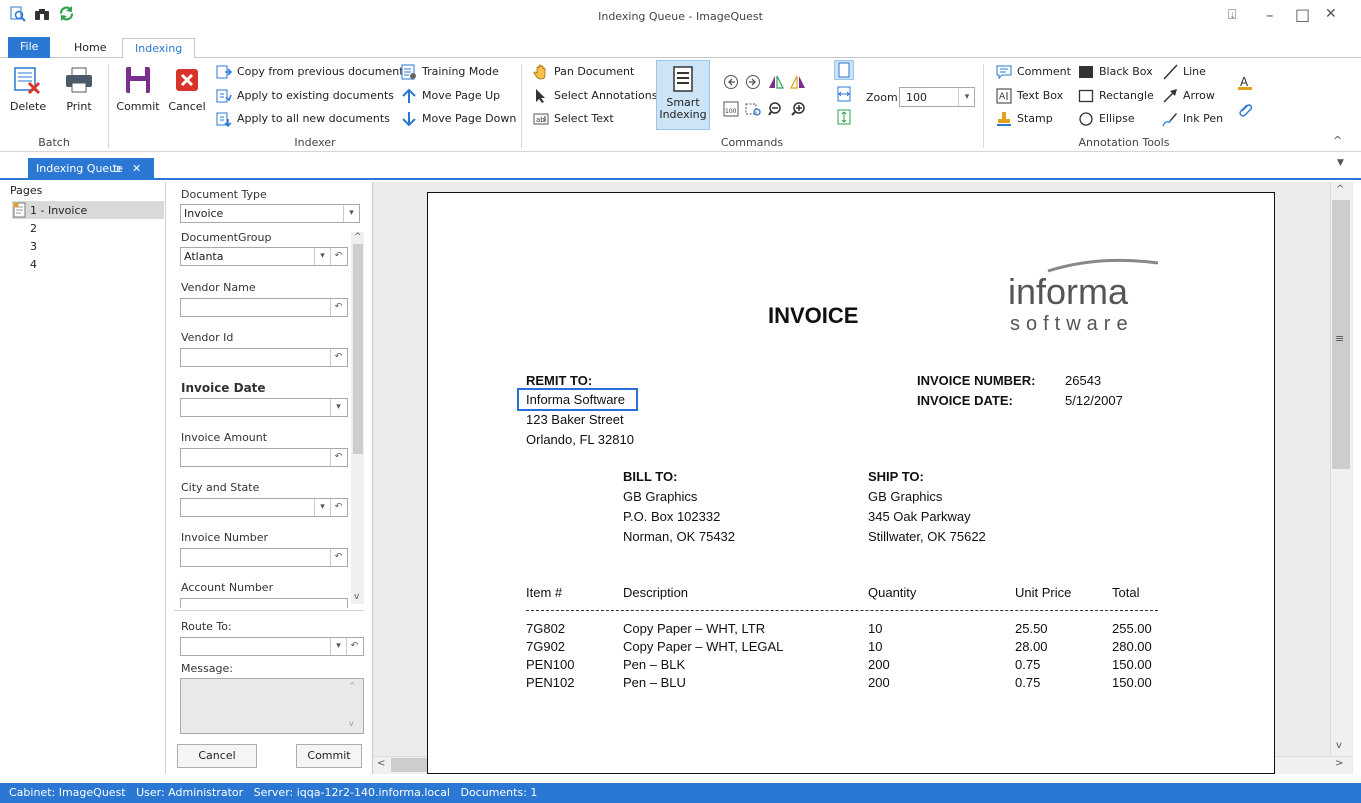 The width and height of the screenshot is (1361, 803). What do you see at coordinates (1106, 119) in the screenshot?
I see `ellipse-button: Ellipse` at bounding box center [1106, 119].